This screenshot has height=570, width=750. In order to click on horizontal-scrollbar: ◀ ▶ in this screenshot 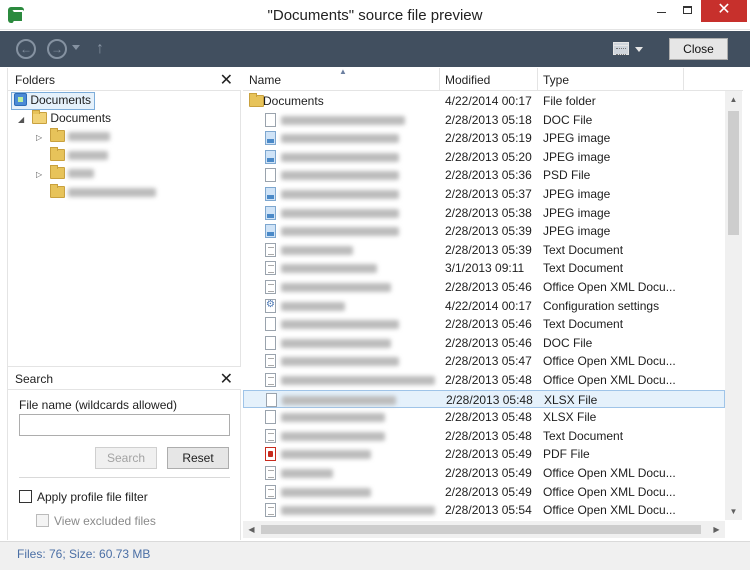, I will do `click(484, 529)`.